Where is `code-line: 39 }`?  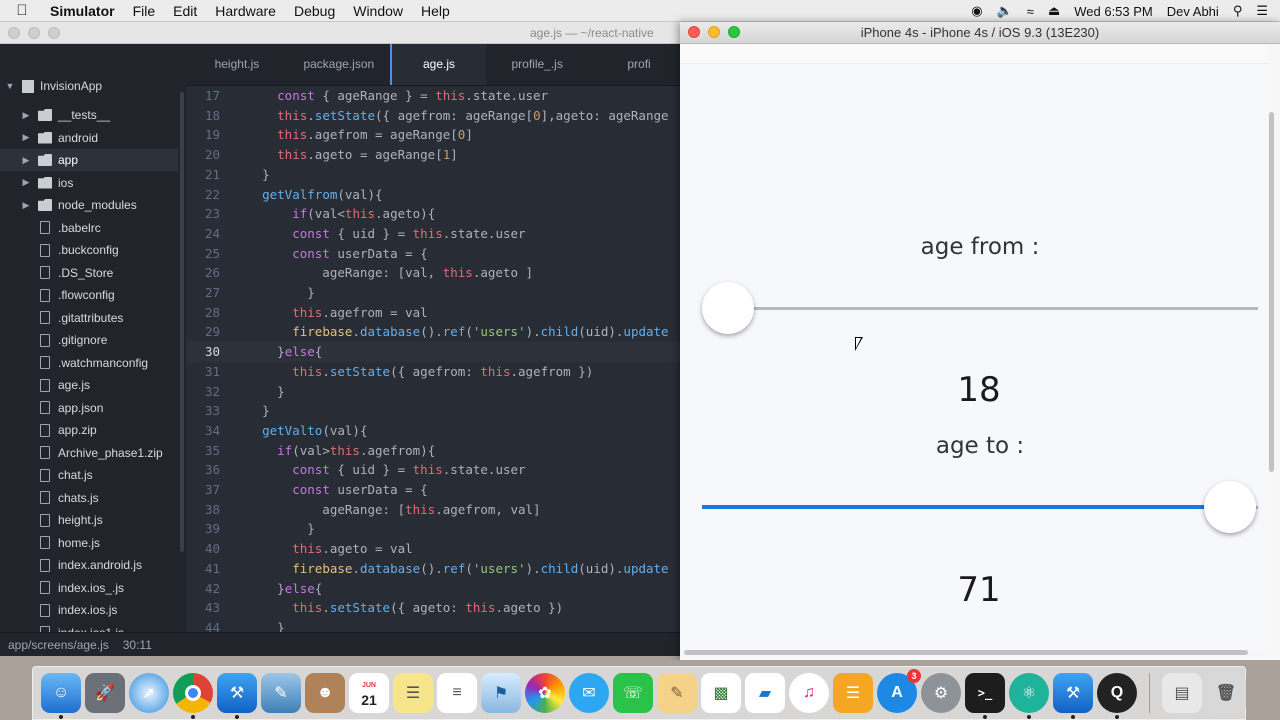 code-line: 39 } is located at coordinates (438, 529).